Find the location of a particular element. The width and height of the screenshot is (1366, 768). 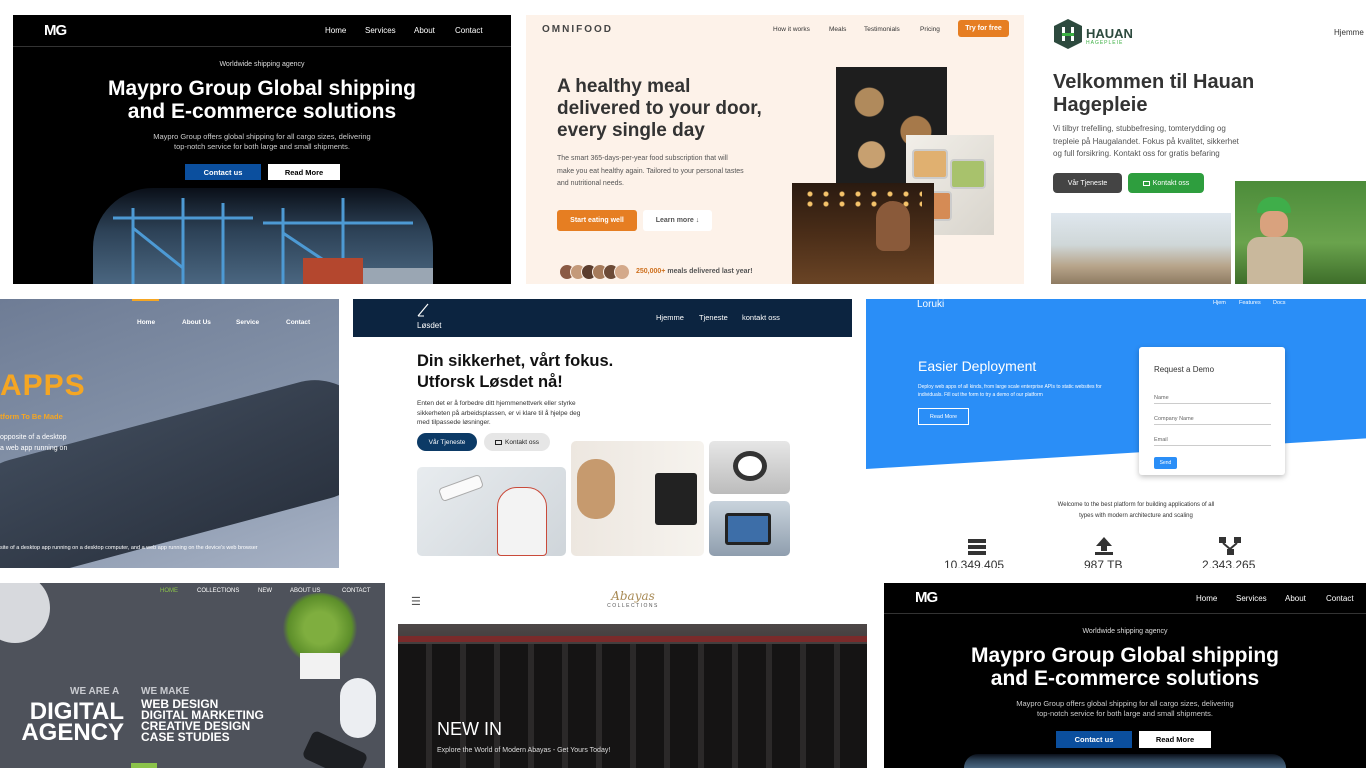

nav-testimonials: Testimonials is located at coordinates (882, 29).